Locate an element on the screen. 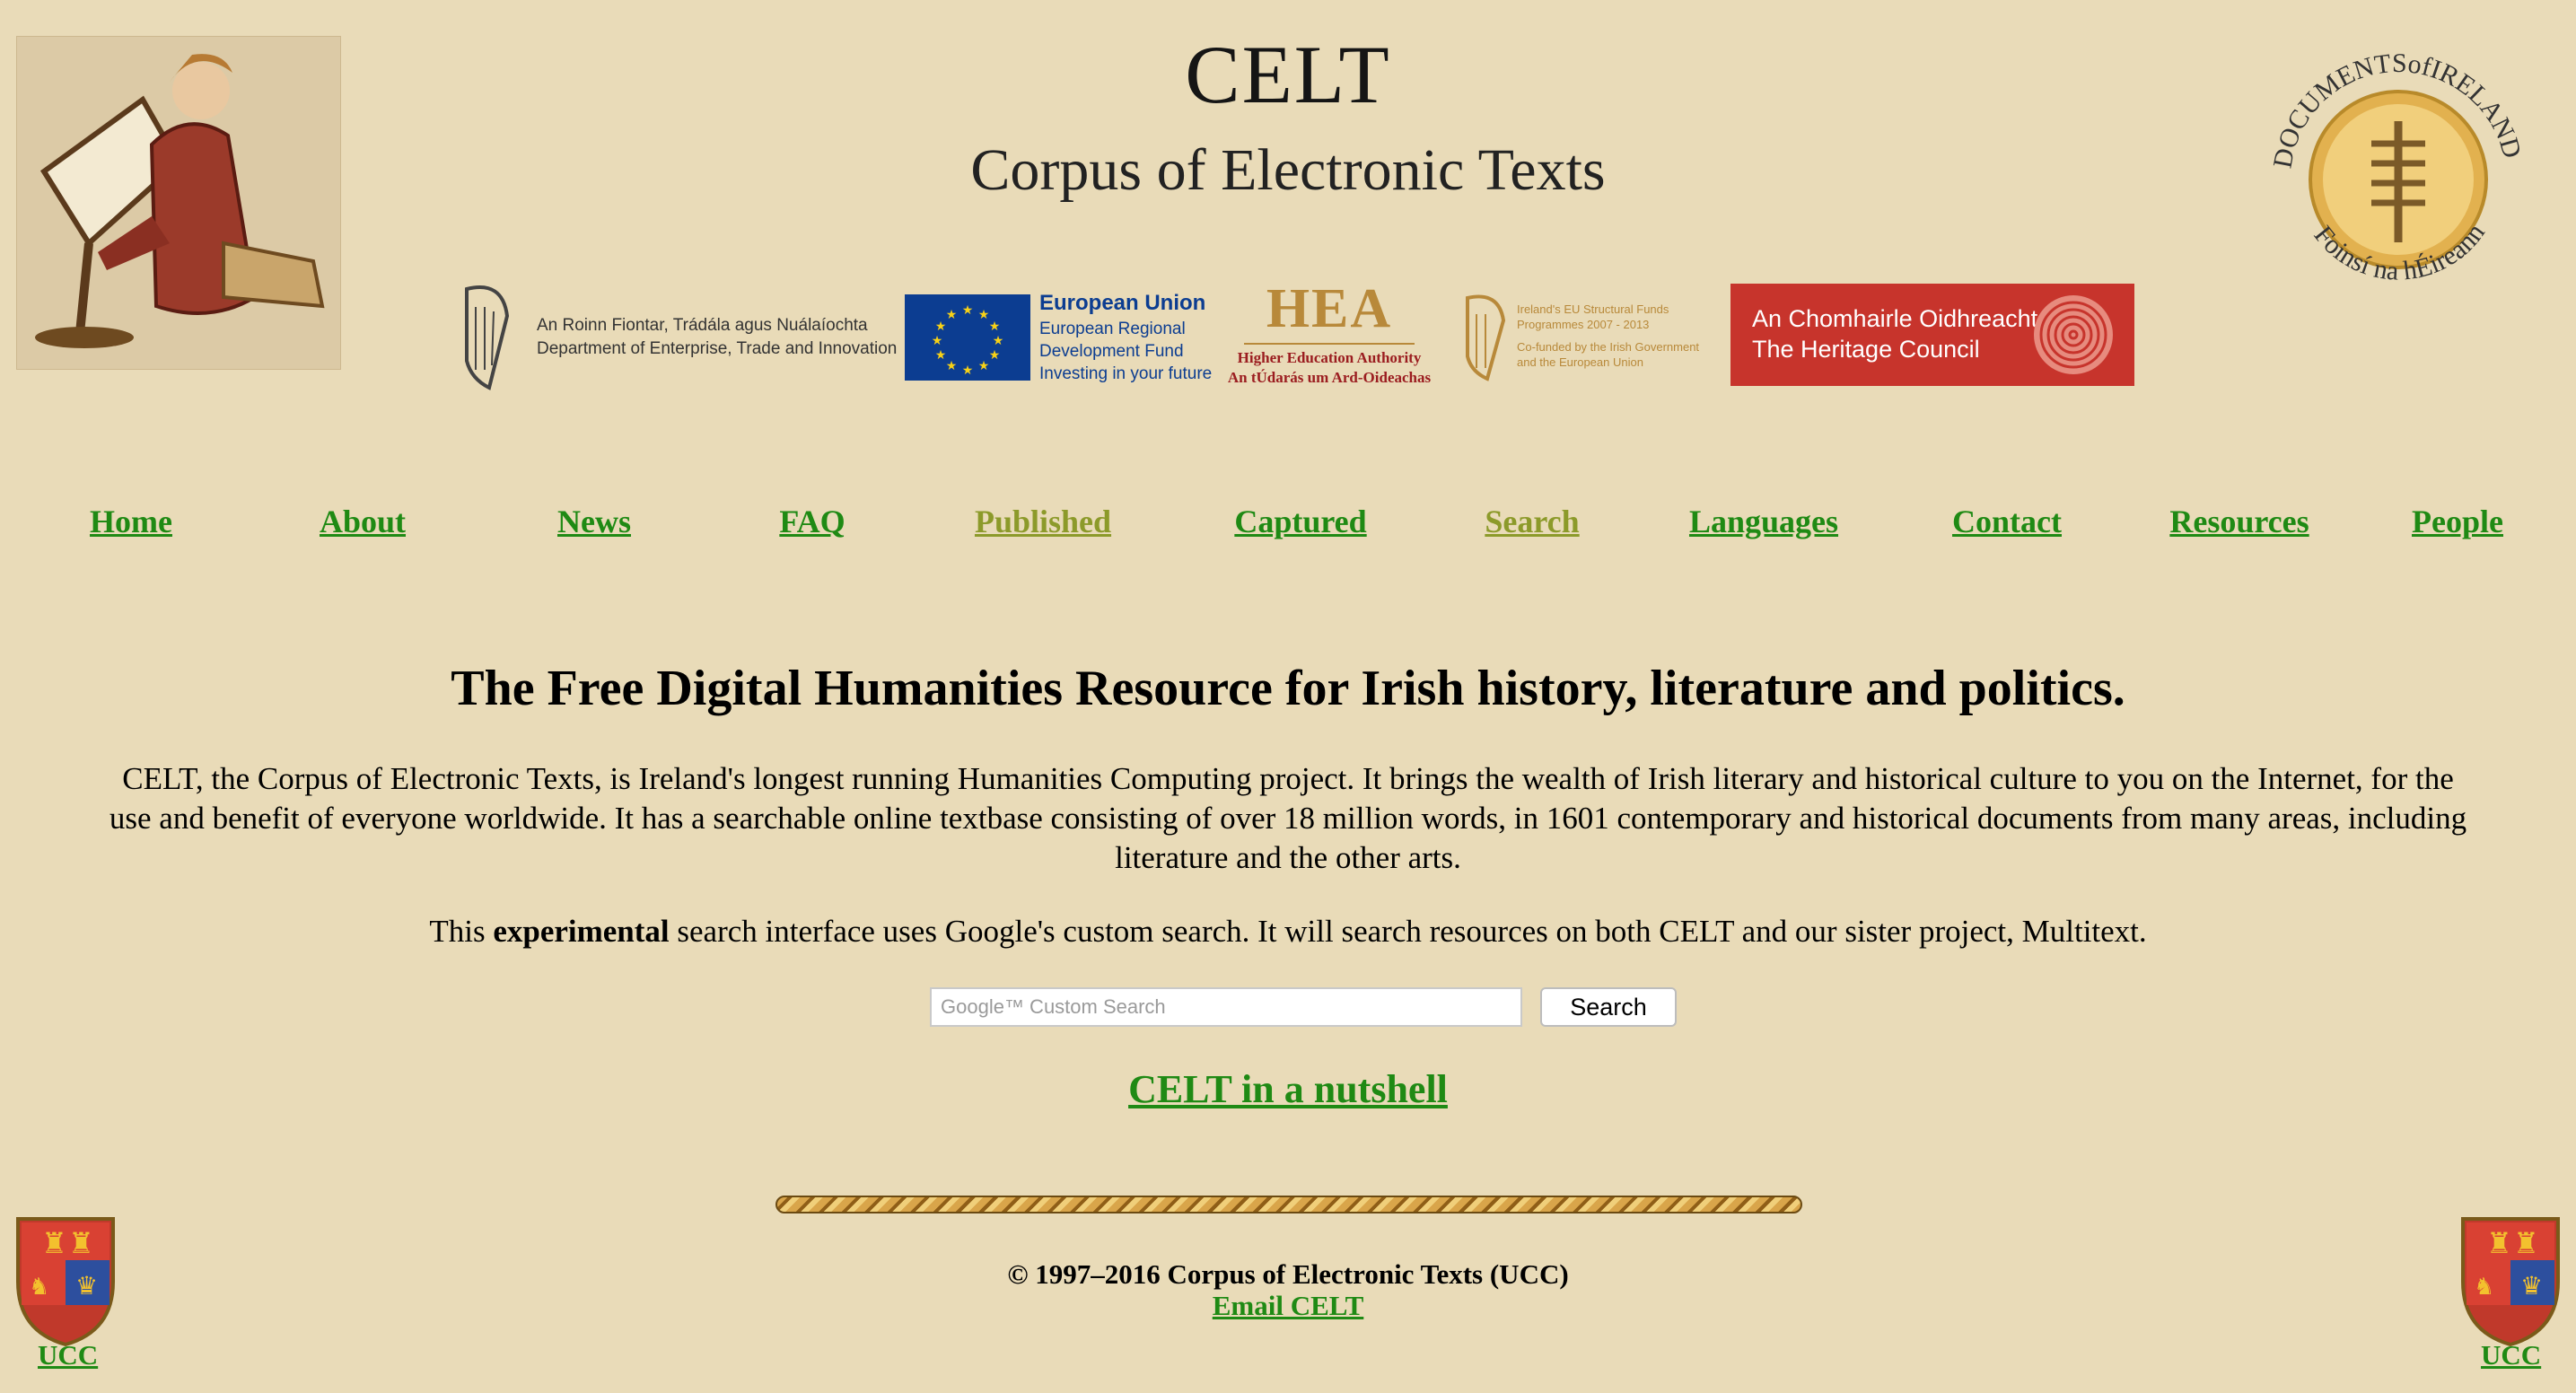 The height and width of the screenshot is (1393, 2576). nav-captured: Captured is located at coordinates (1300, 521).